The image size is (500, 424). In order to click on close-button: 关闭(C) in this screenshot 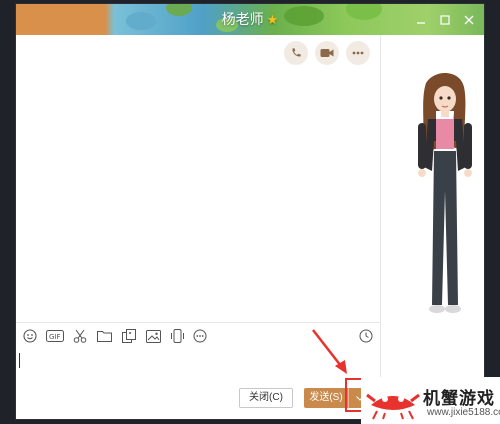, I will do `click(266, 398)`.